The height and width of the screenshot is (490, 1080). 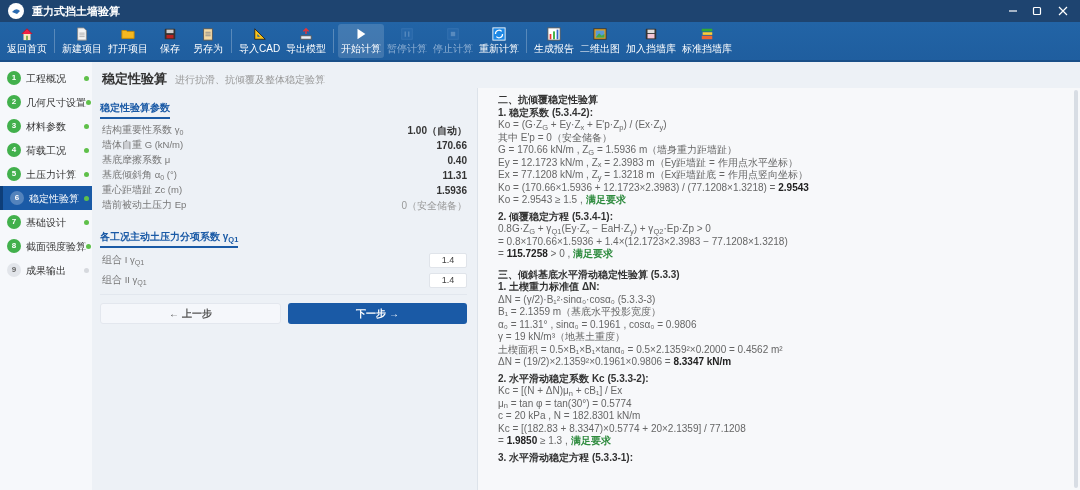 What do you see at coordinates (143, 190) in the screenshot?
I see `parameter-label: 重心距墙趾 Zc (m)` at bounding box center [143, 190].